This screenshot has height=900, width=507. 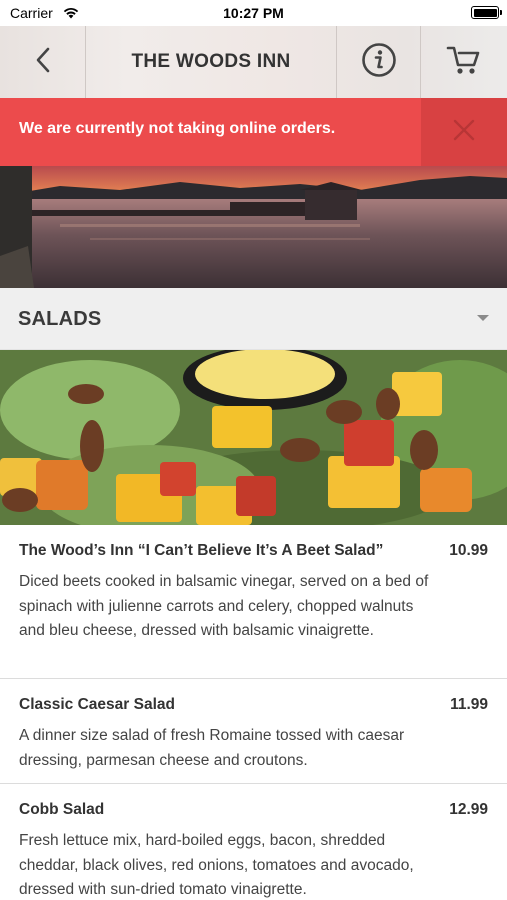 I want to click on nav-bar: THE WOODS INN, so click(x=253, y=62).